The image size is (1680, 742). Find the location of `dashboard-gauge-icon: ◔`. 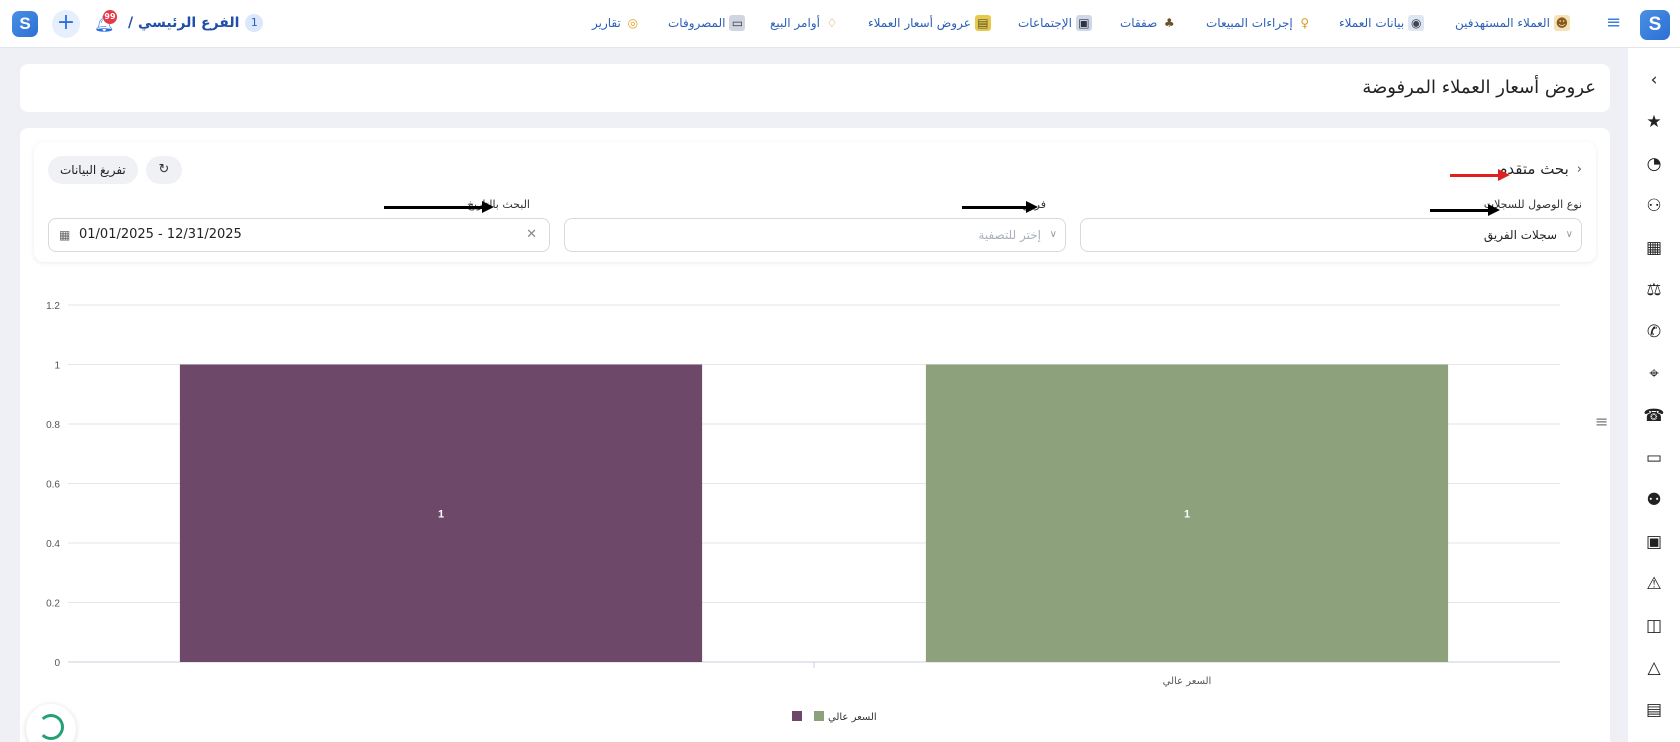

dashboard-gauge-icon: ◔ is located at coordinates (1654, 164).